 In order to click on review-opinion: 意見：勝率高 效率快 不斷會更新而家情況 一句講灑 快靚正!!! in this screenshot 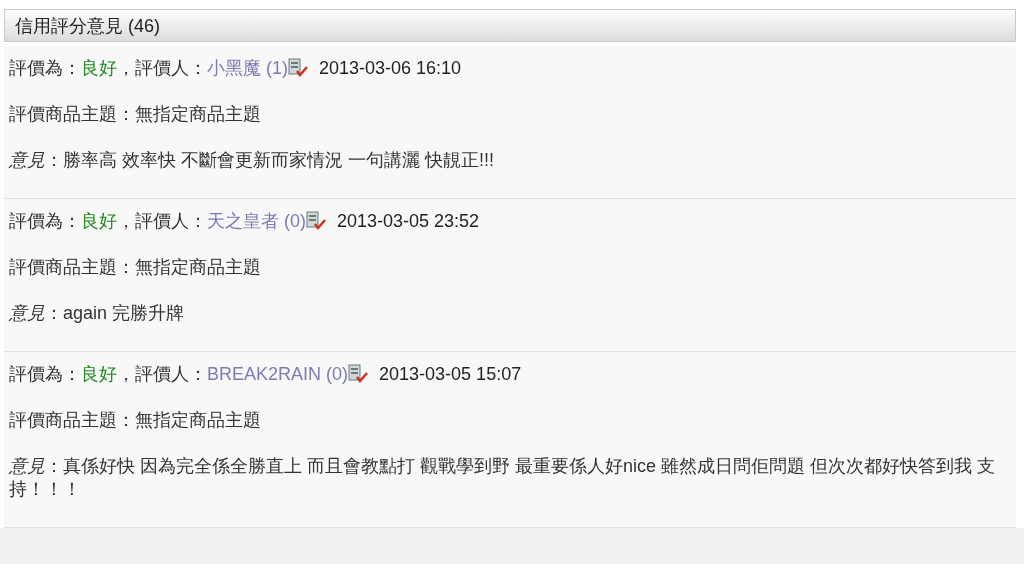, I will do `click(252, 160)`.